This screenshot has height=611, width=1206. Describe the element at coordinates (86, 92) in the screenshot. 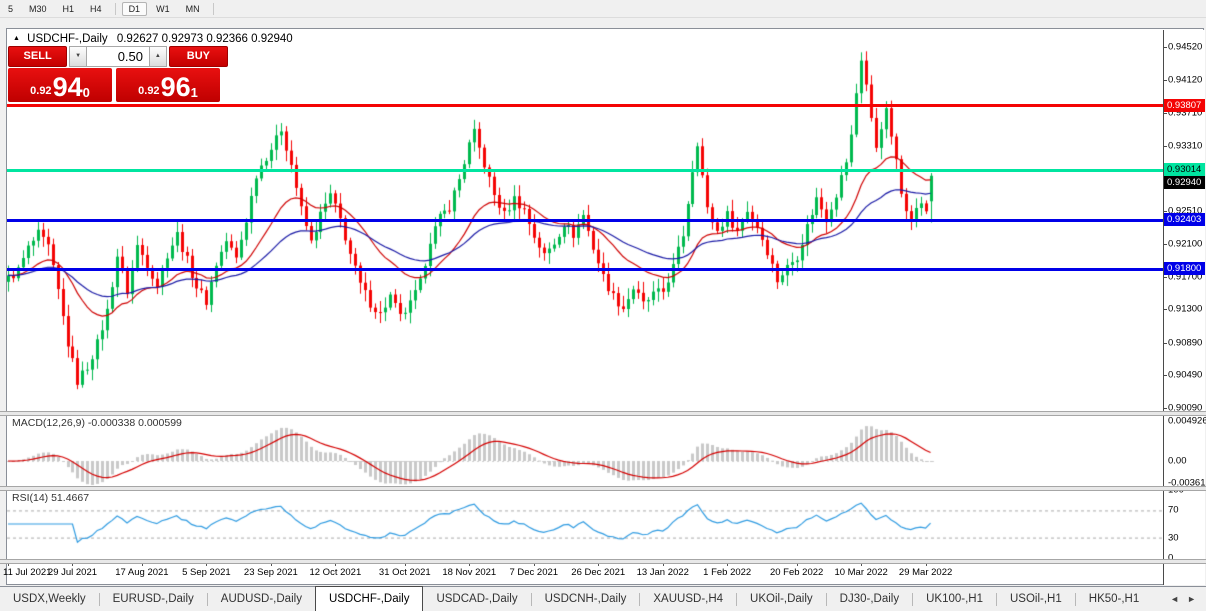

I see `sell-price-sup: 0` at that location.